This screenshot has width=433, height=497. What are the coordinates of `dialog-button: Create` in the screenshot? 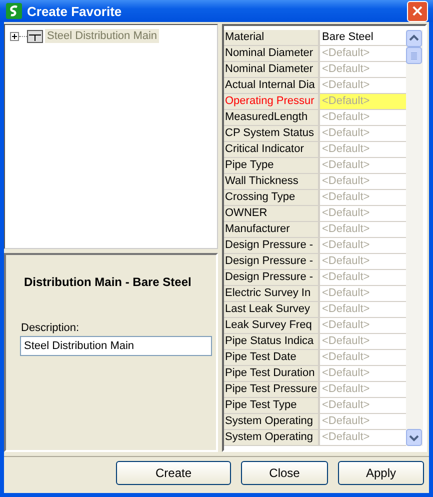 It's located at (173, 473).